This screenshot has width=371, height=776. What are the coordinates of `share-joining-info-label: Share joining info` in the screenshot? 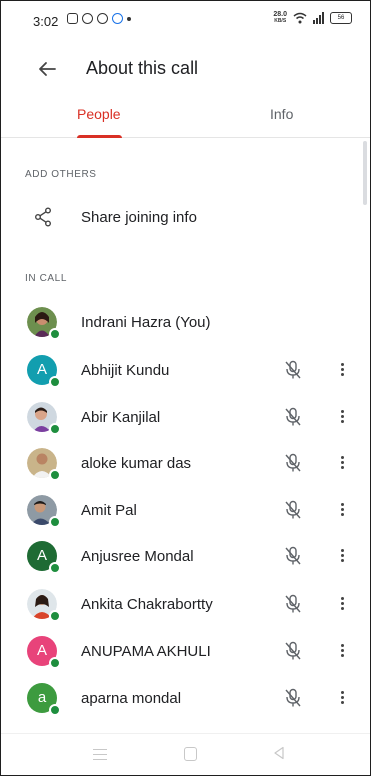 It's located at (139, 217).